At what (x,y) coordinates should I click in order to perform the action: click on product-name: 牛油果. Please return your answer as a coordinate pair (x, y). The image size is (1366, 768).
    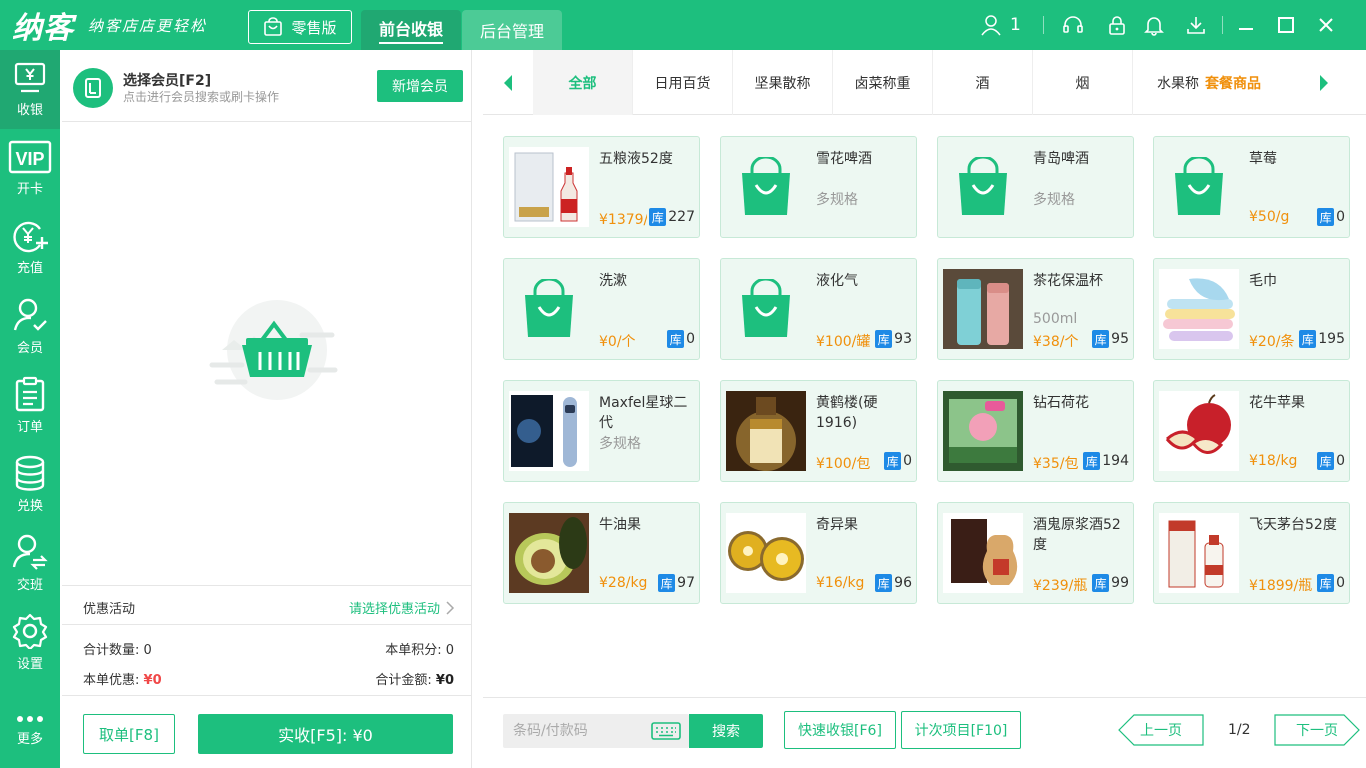
    Looking at the image, I should click on (620, 525).